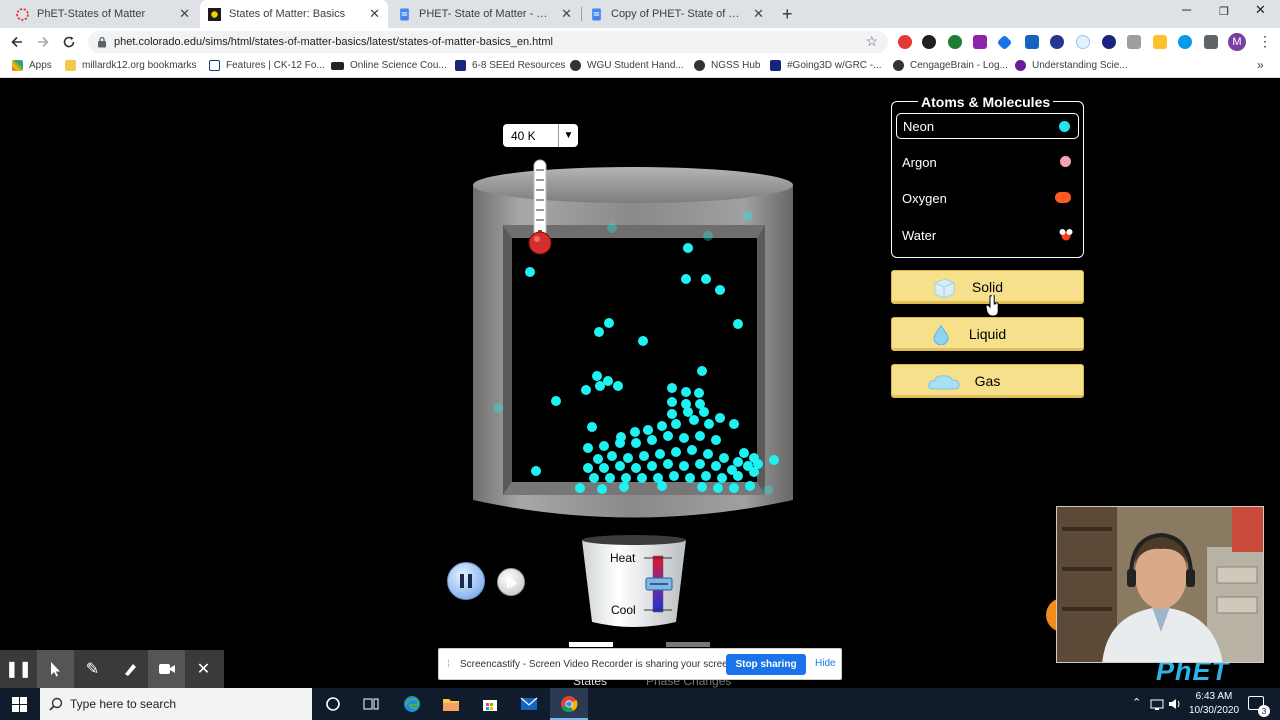 The width and height of the screenshot is (1280, 720). I want to click on mail-icon, so click(529, 704).